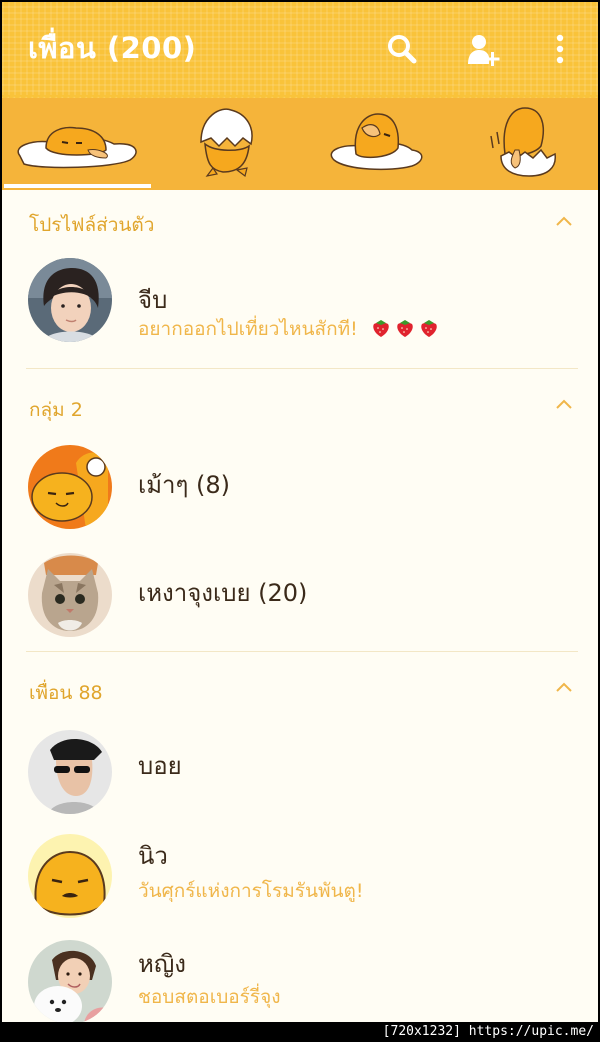  I want to click on add-friend-button, so click(484, 50).